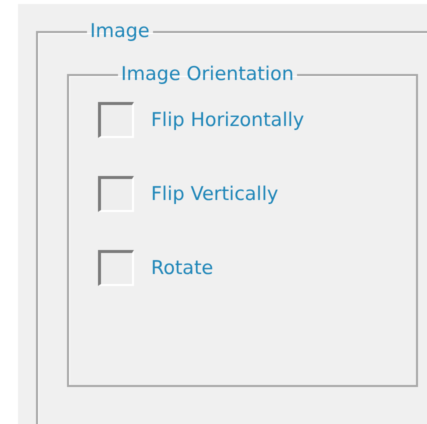  Describe the element at coordinates (214, 194) in the screenshot. I see `checkbox-label: Flip Vertically` at that location.